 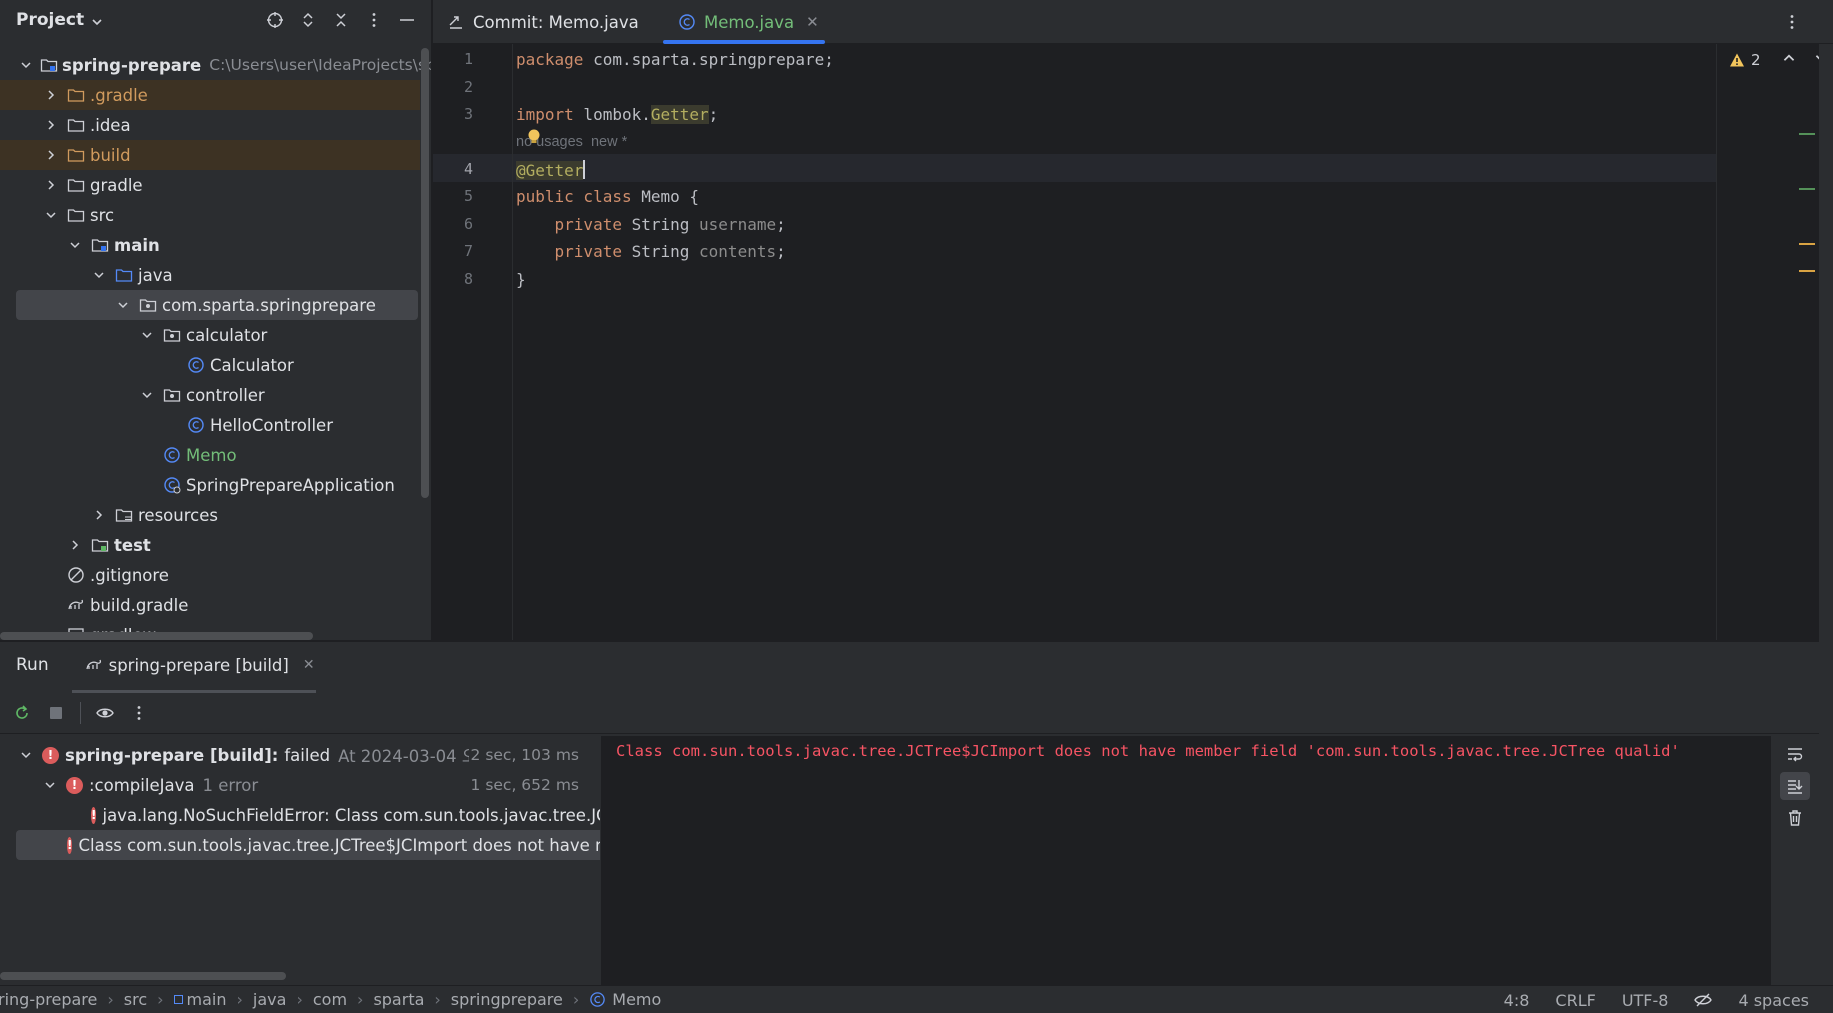 What do you see at coordinates (210, 515) in the screenshot?
I see `tree-item-resources: resources` at bounding box center [210, 515].